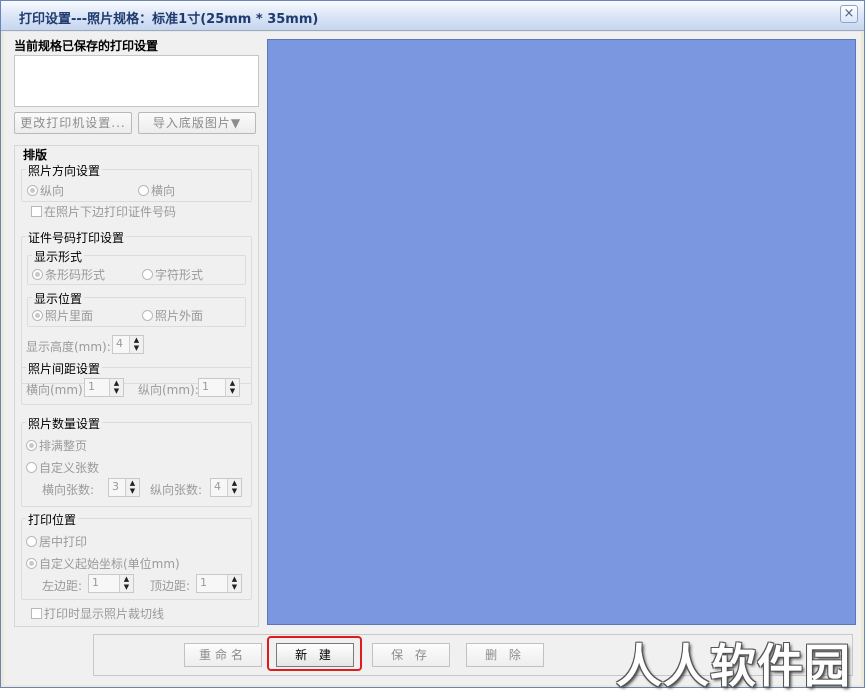 This screenshot has width=865, height=696. Describe the element at coordinates (136, 308) in the screenshot. I see `display-position-group: 显示位置 照片里面 照片外面` at that location.